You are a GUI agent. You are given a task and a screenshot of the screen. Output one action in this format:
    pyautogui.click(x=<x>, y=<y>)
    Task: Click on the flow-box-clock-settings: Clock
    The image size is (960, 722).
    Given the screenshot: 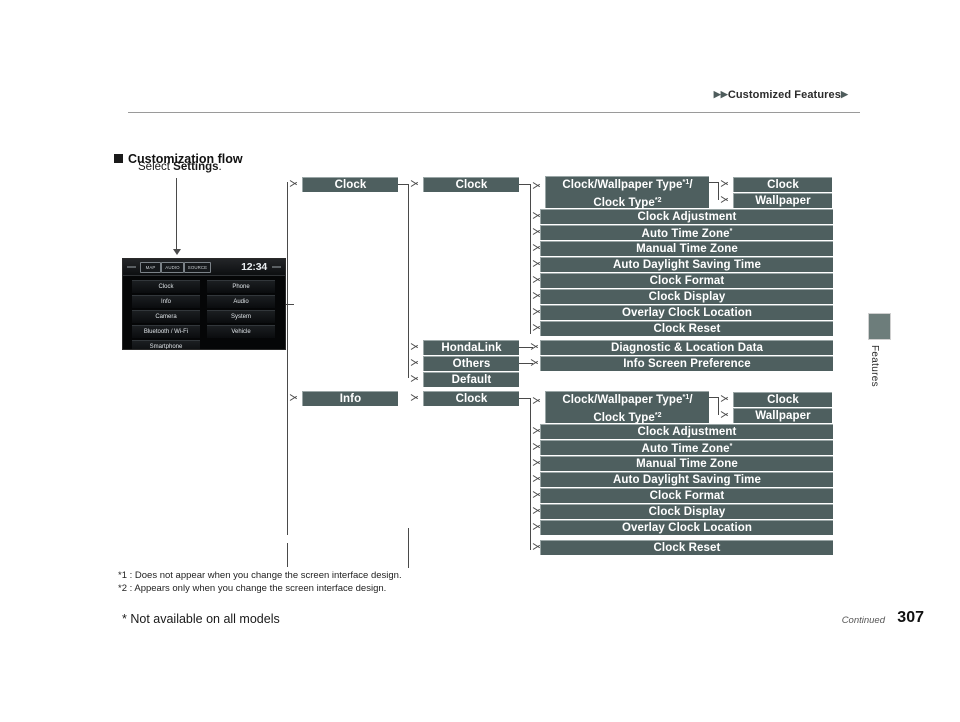 What is the action you would take?
    pyautogui.click(x=350, y=184)
    